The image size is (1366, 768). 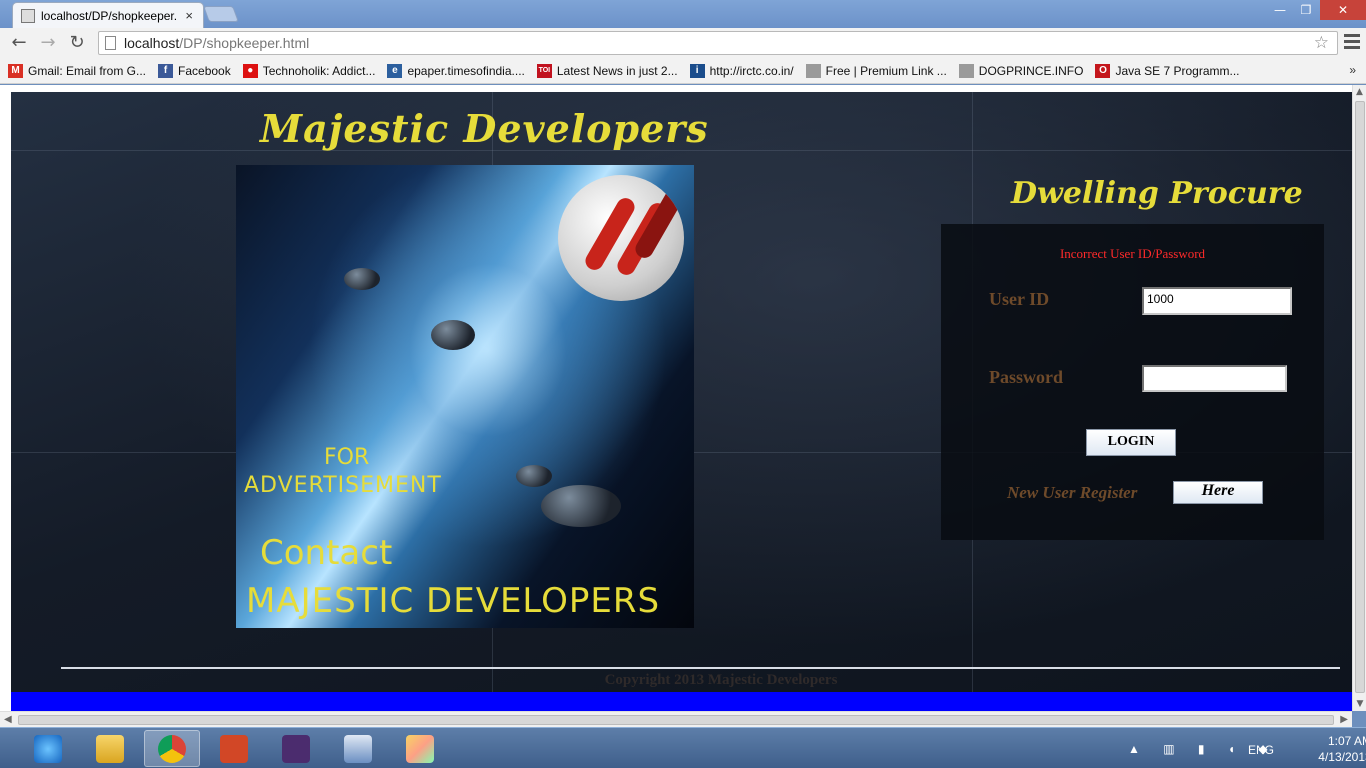 I want to click on installer-icon, so click(x=358, y=748).